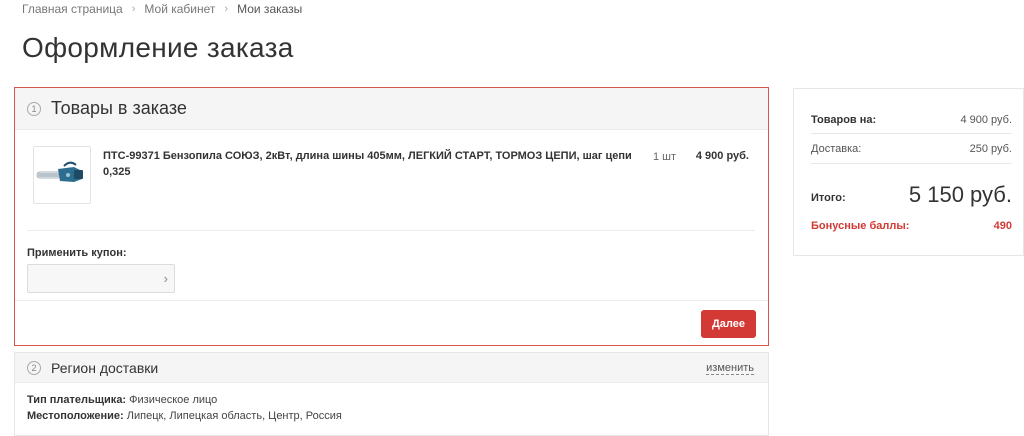 Image resolution: width=1024 pixels, height=436 pixels. What do you see at coordinates (234, 416) in the screenshot?
I see `location-value: Липецк, Липецкая область, Центр, Россия` at bounding box center [234, 416].